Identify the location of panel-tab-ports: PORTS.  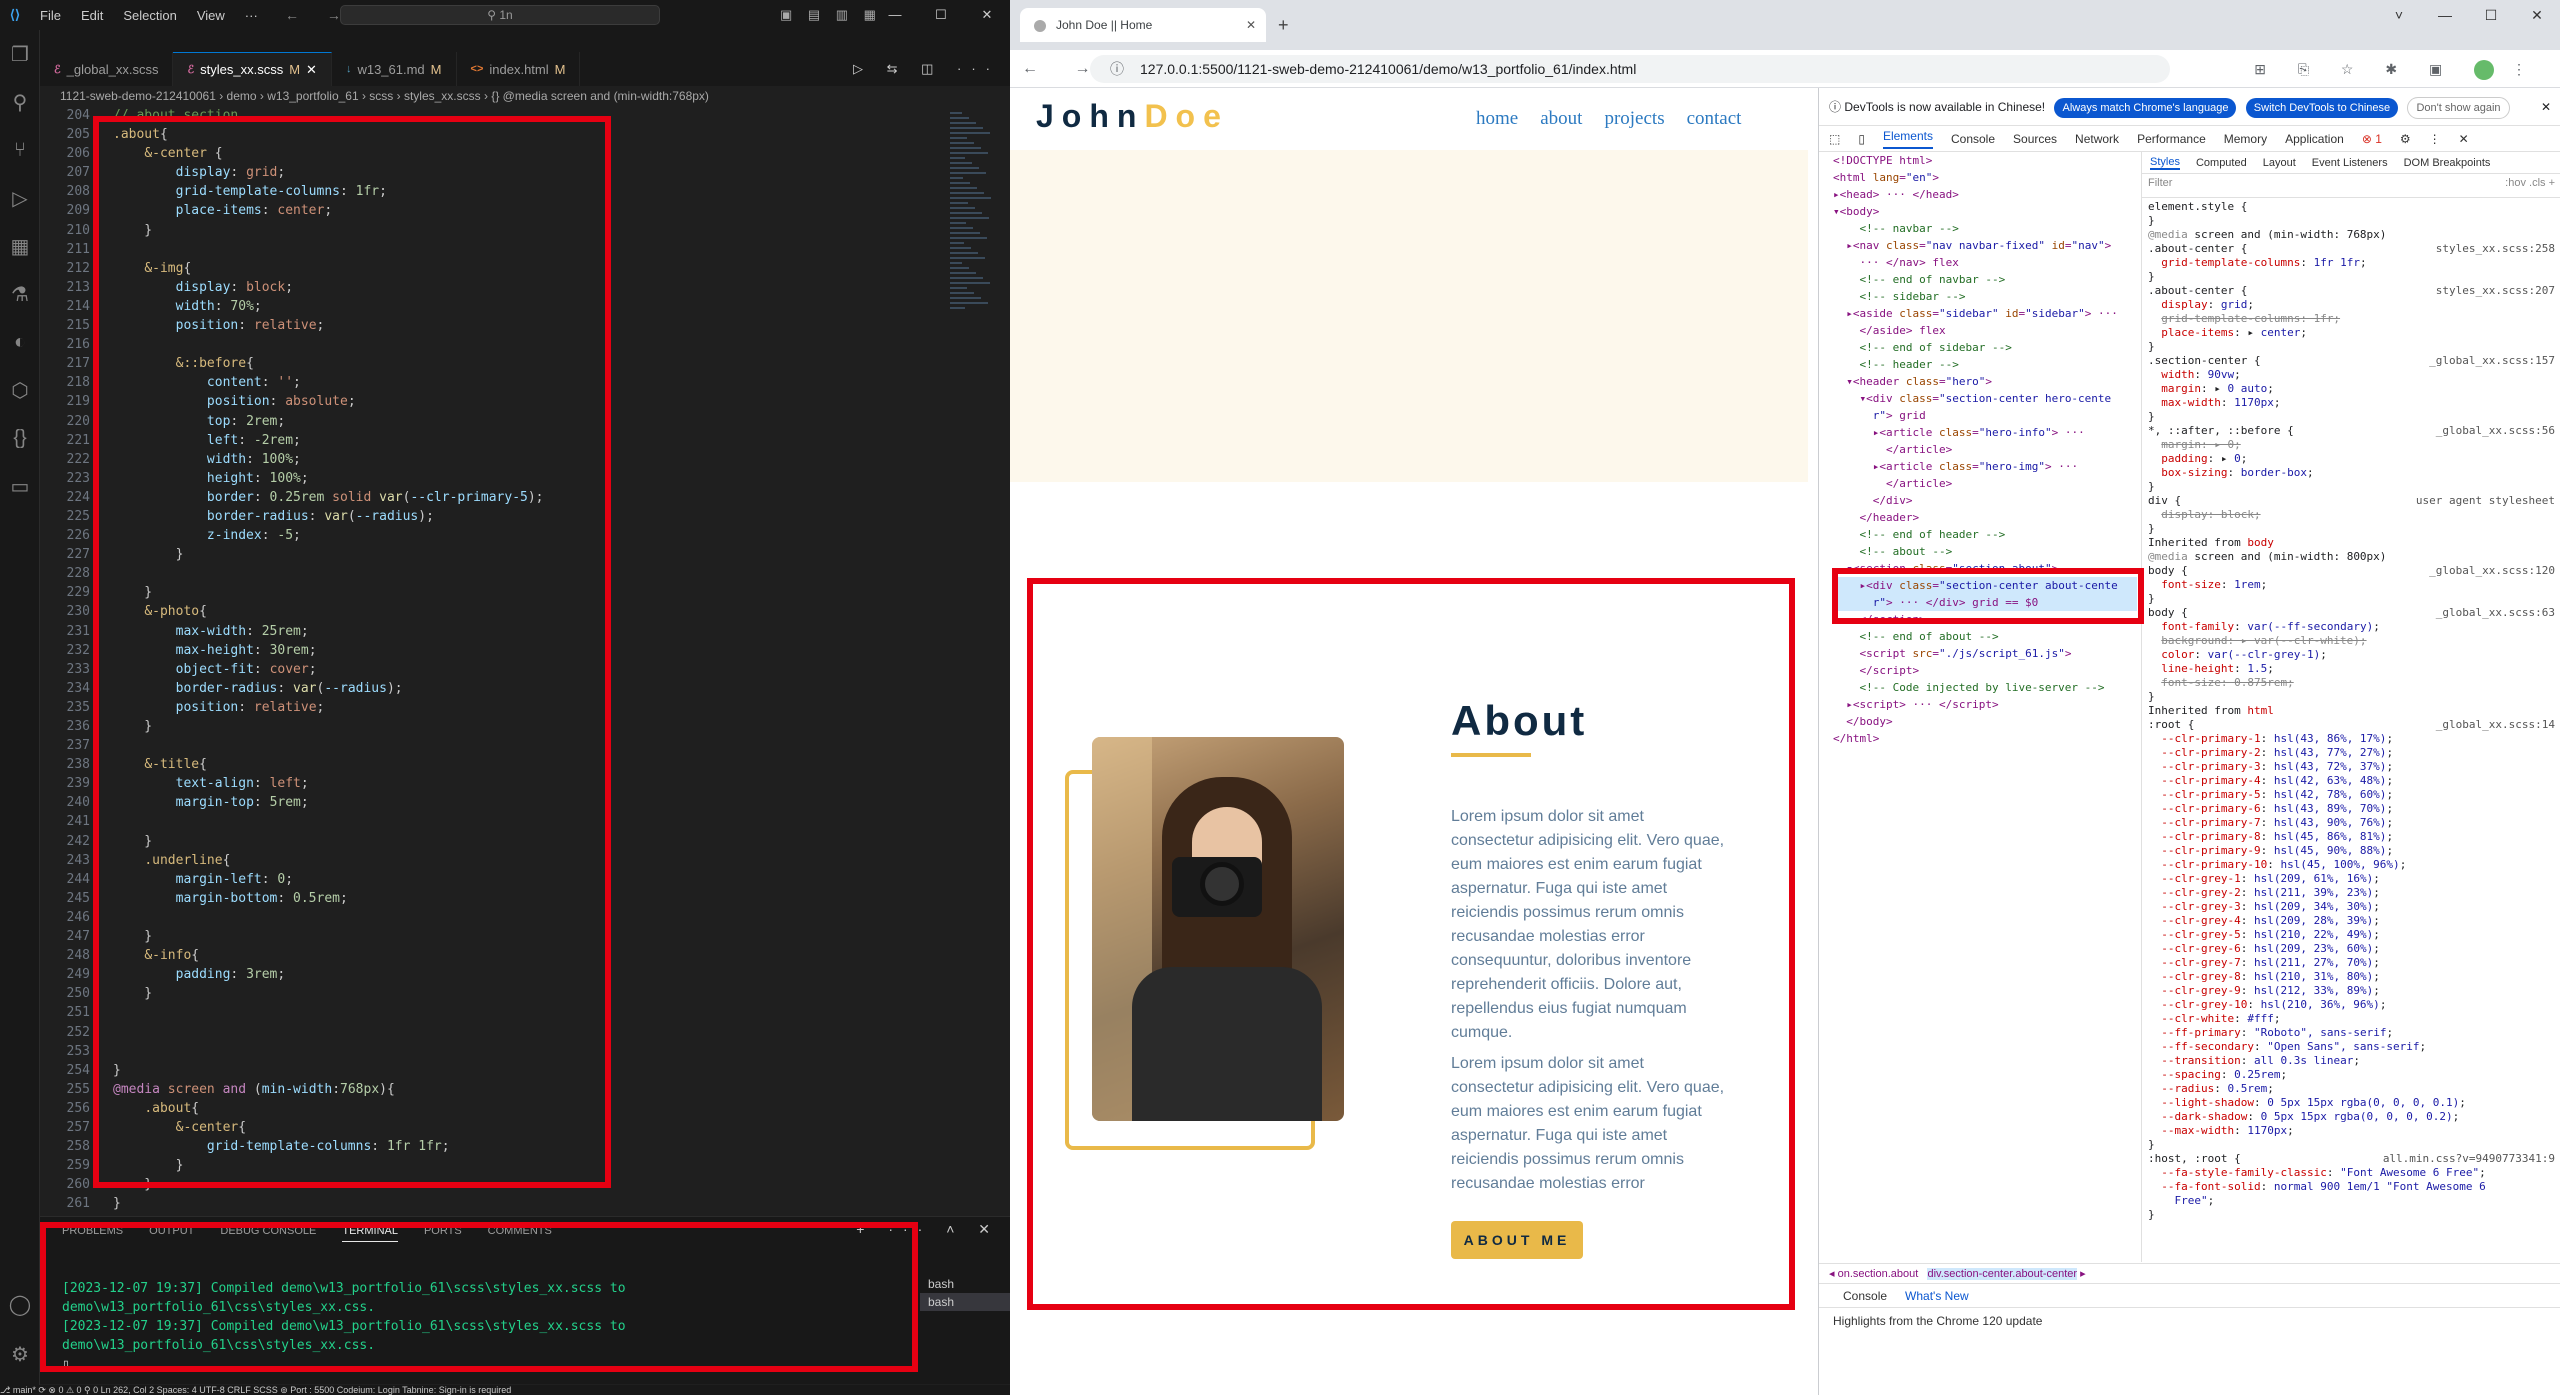
(443, 1233).